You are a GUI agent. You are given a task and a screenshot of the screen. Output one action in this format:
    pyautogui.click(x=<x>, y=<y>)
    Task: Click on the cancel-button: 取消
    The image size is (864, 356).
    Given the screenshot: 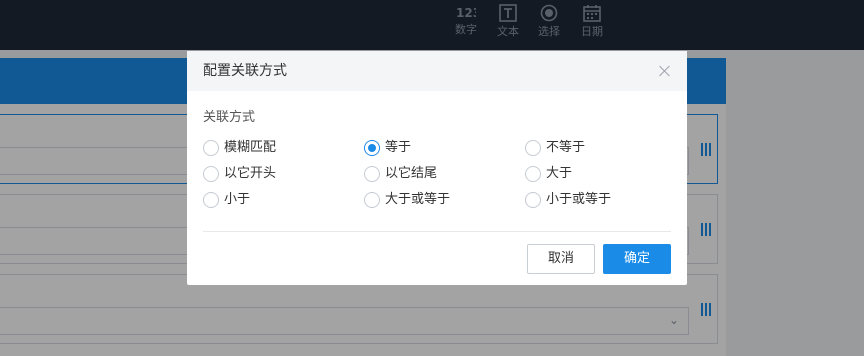 What is the action you would take?
    pyautogui.click(x=561, y=259)
    